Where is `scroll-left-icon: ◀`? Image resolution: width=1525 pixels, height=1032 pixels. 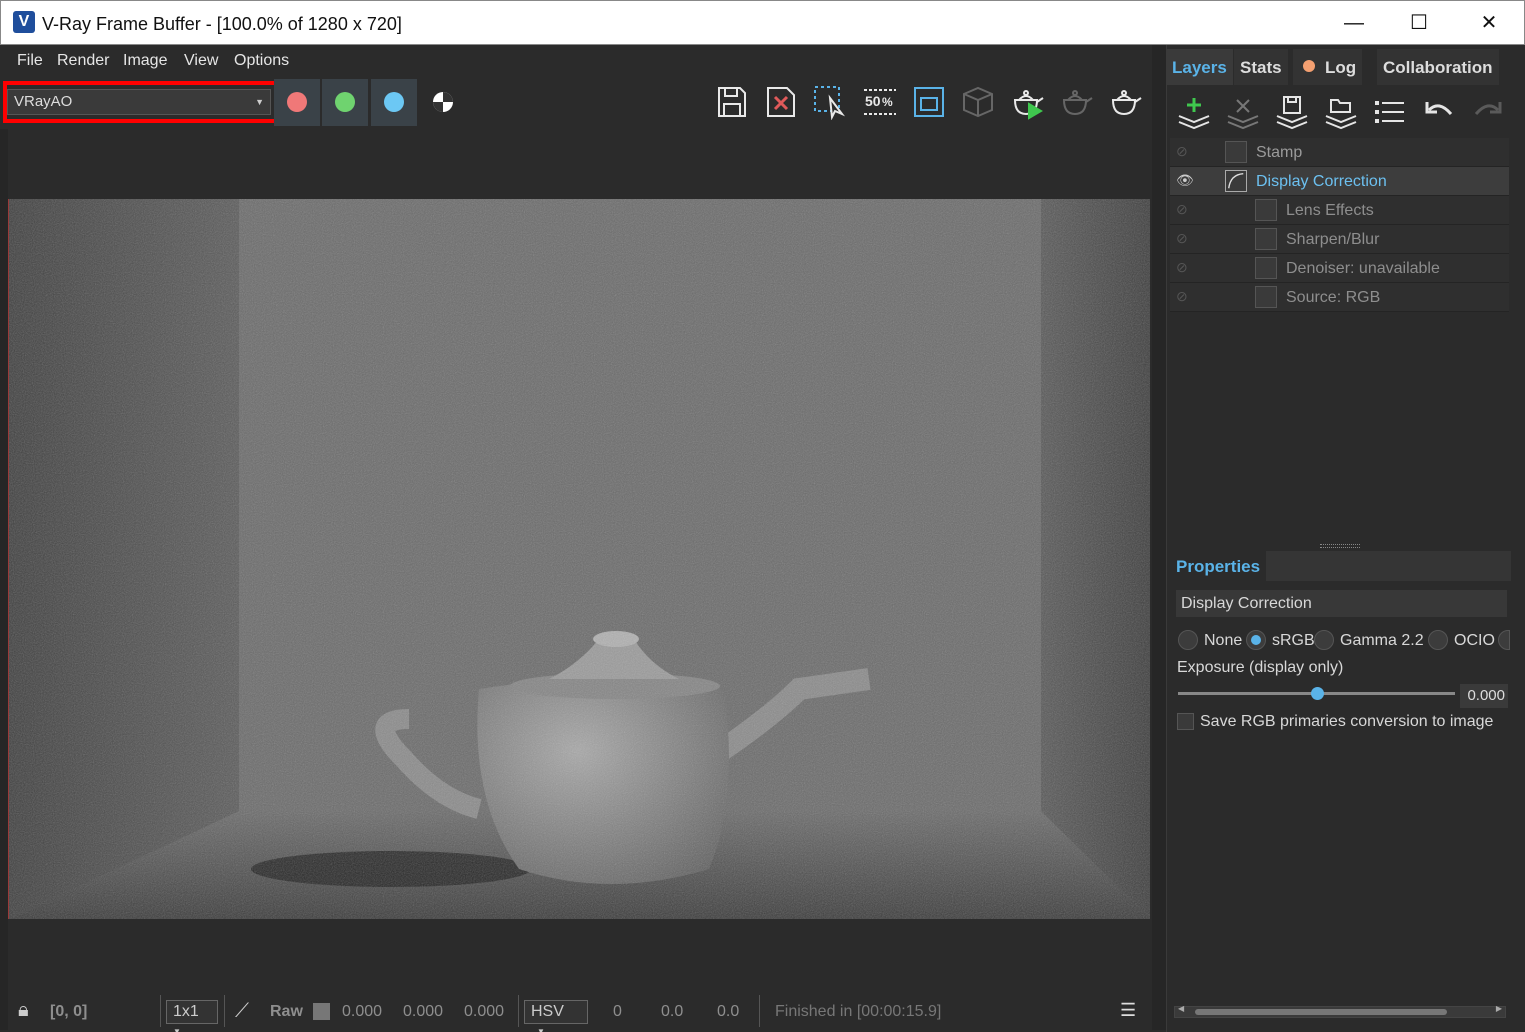
scroll-left-icon: ◀ is located at coordinates (1181, 1008).